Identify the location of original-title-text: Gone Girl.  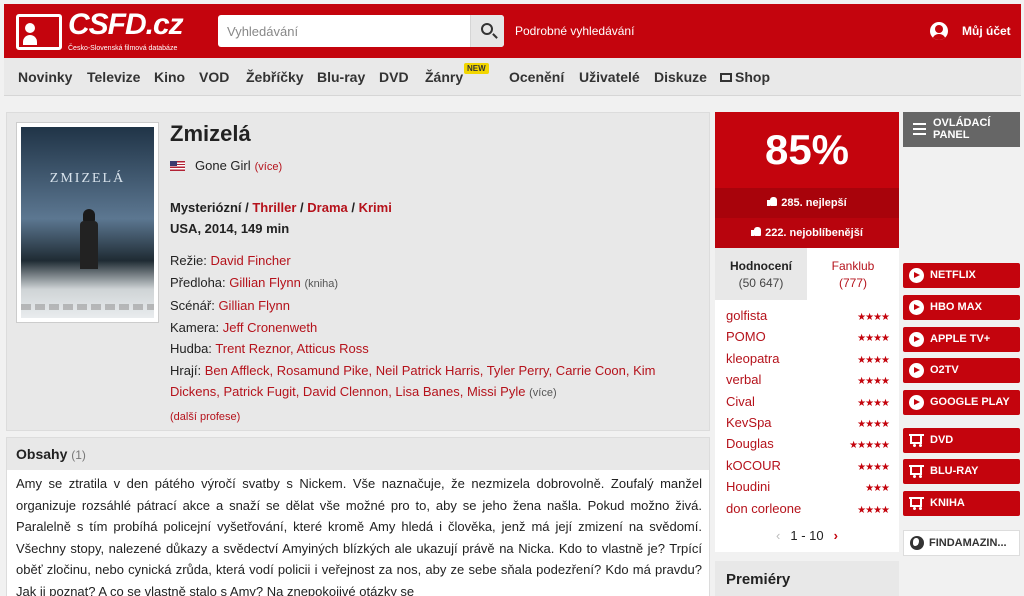
(223, 165).